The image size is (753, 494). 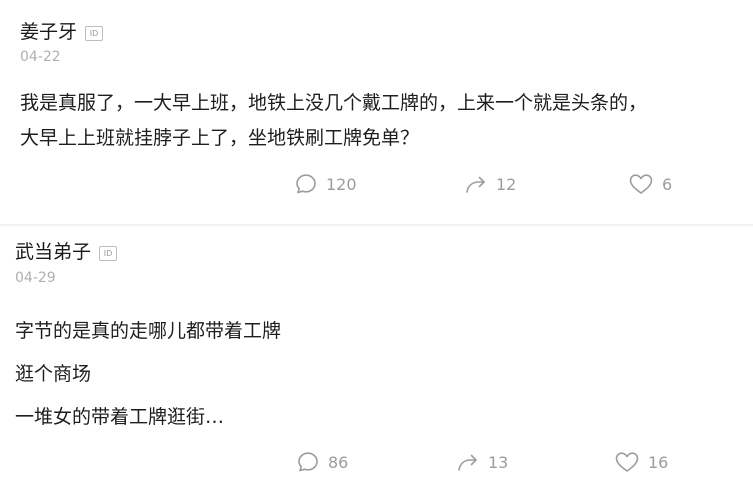 What do you see at coordinates (658, 462) in the screenshot?
I see `like-count: 16` at bounding box center [658, 462].